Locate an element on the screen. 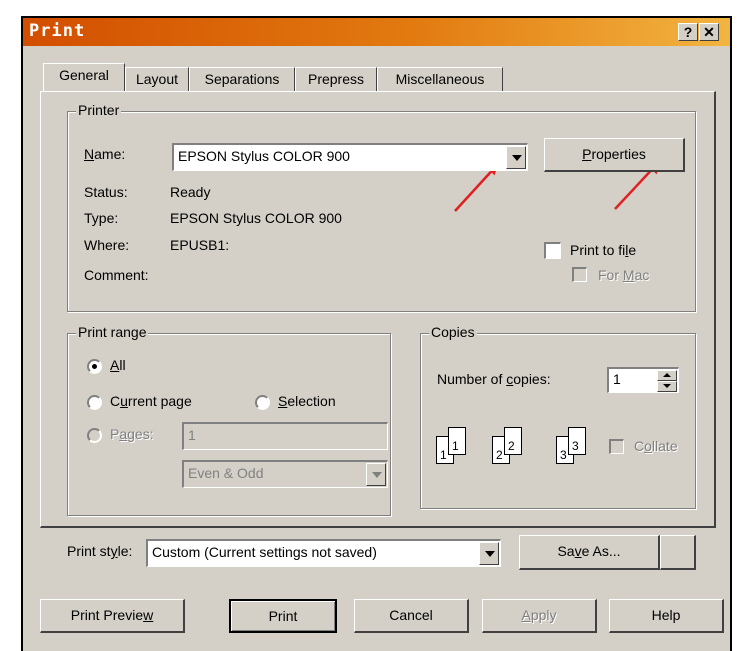  even-odd-dropdown-button is located at coordinates (376, 474).